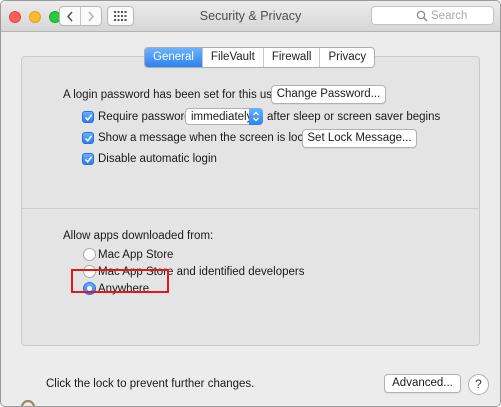  I want to click on grid-icon, so click(120, 16).